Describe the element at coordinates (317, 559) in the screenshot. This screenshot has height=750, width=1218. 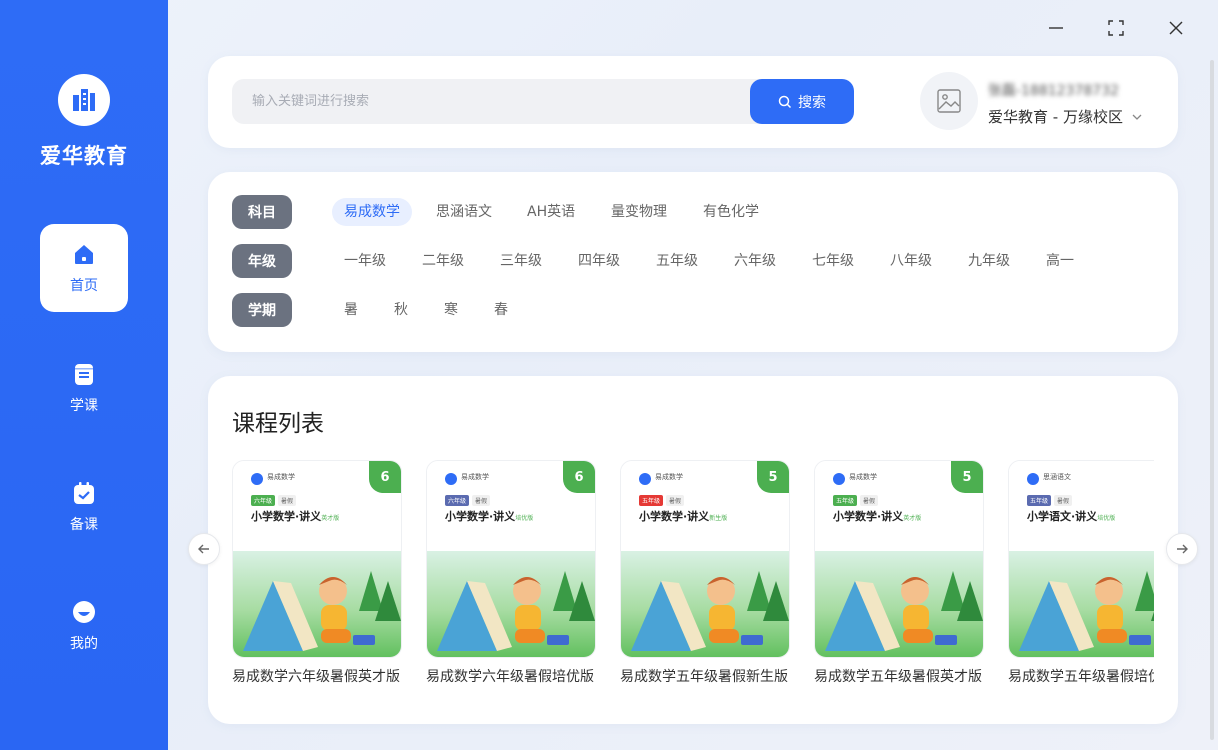
I see `course-cover: 易成数学 6 六年级 暑假 小学数学·讲义英才版` at that location.